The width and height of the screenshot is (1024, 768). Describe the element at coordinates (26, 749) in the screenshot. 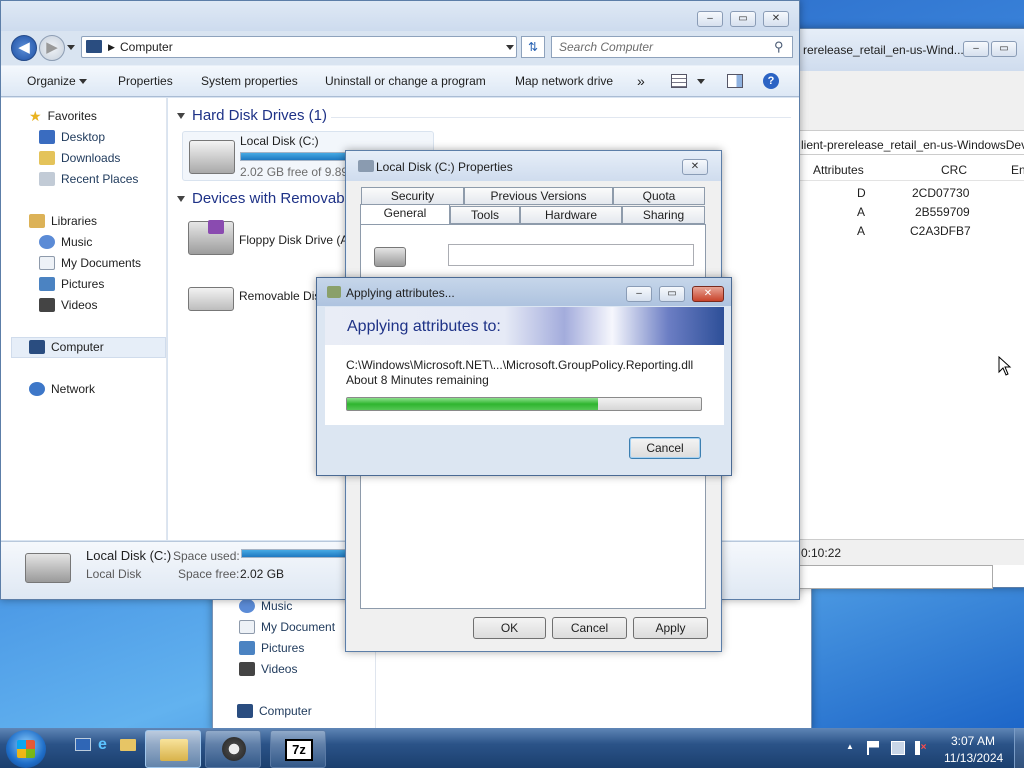

I see `start-button` at that location.